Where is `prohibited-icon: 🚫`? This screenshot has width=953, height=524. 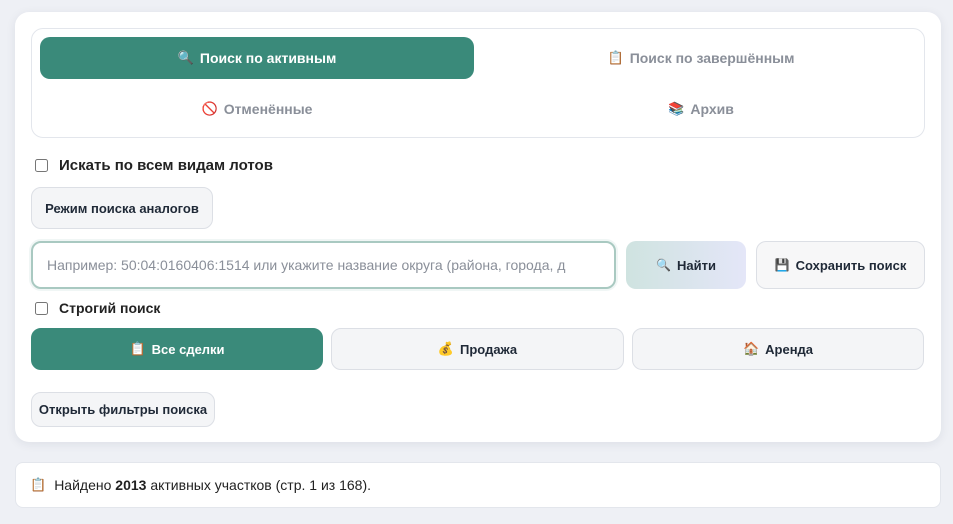 prohibited-icon: 🚫 is located at coordinates (209, 108).